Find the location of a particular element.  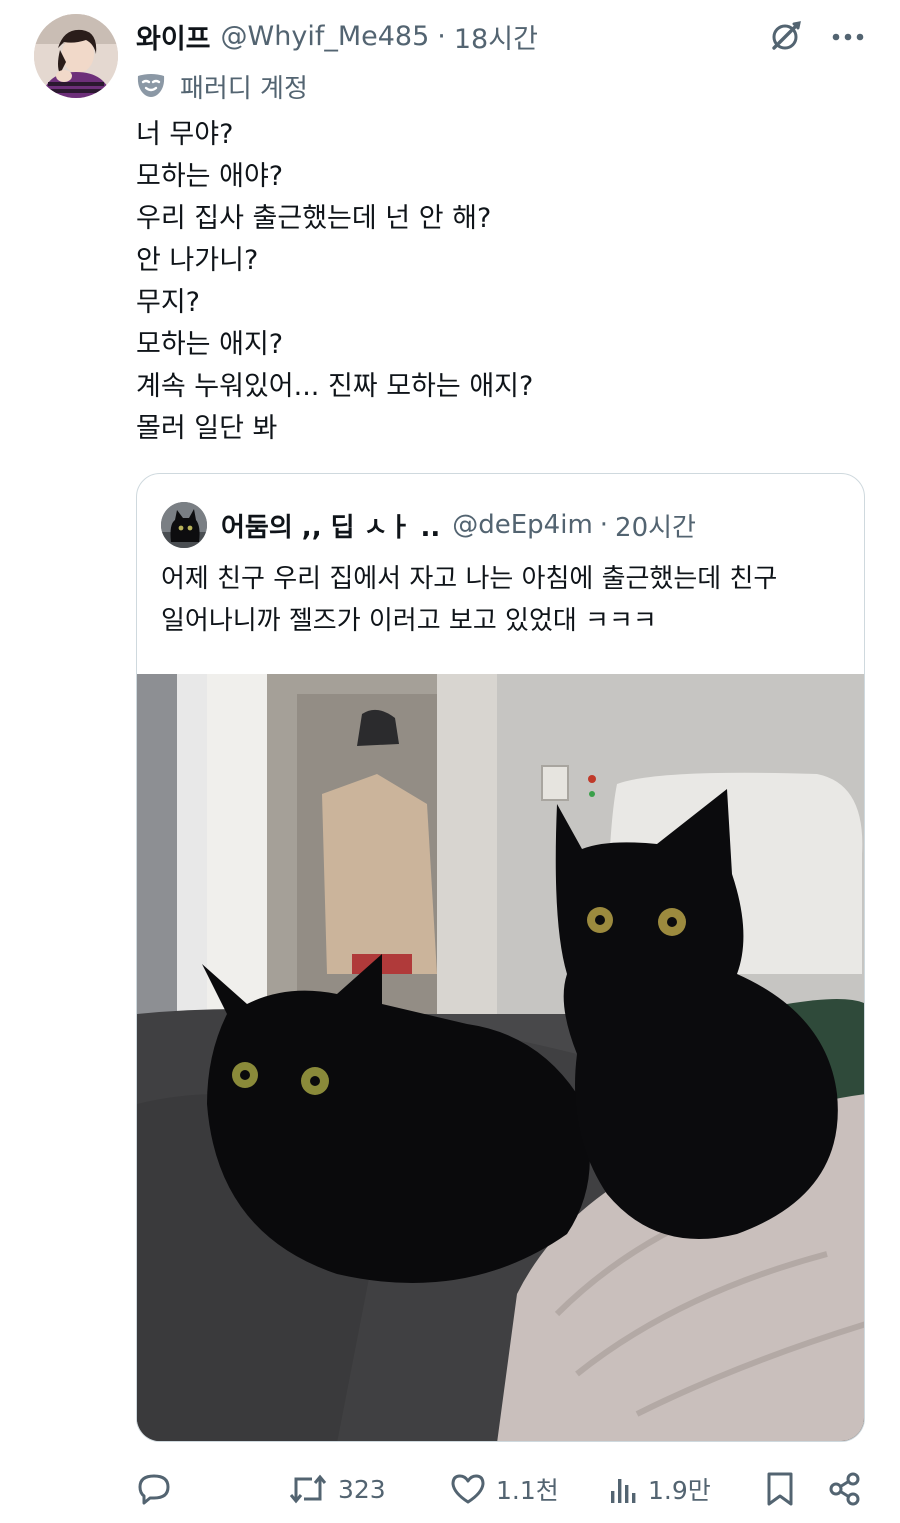

quoted-text-line: 어제 친구 우리 집에서 자고 나는 아침에 출근했는데 친구 is located at coordinates (469, 579).